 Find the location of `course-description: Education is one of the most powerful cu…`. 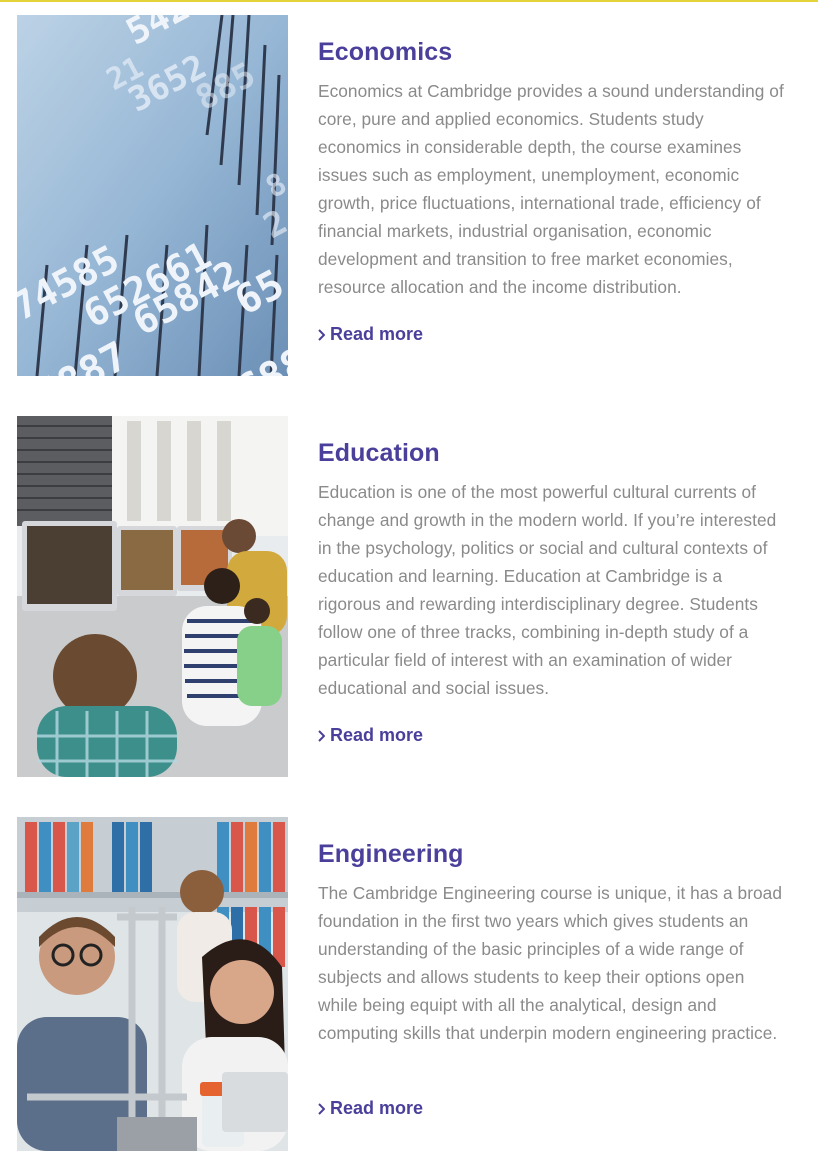

course-description: Education is one of the most powerful cu… is located at coordinates (547, 590).